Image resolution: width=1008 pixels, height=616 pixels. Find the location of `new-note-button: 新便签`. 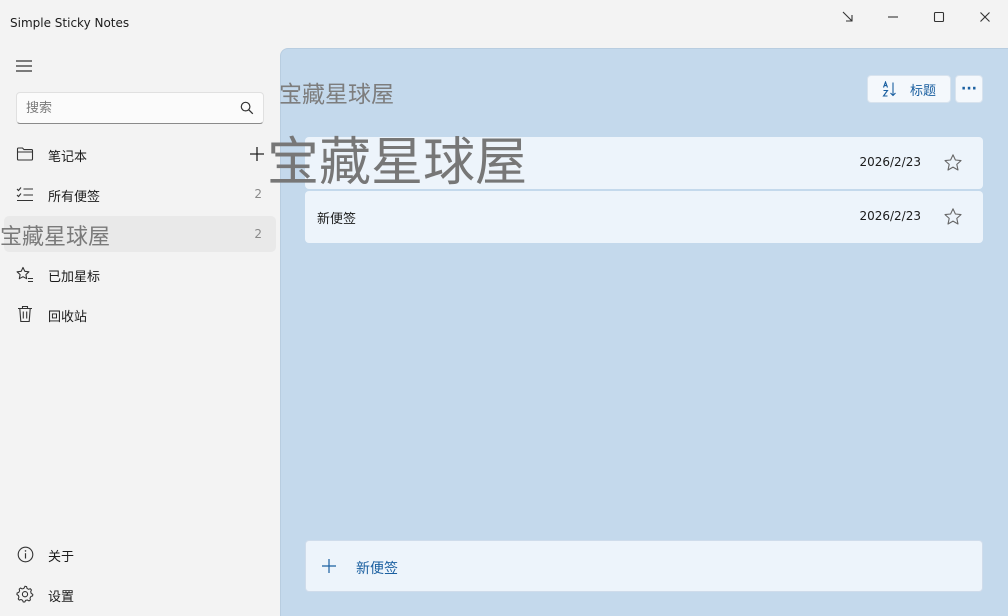

new-note-button: 新便签 is located at coordinates (644, 566).